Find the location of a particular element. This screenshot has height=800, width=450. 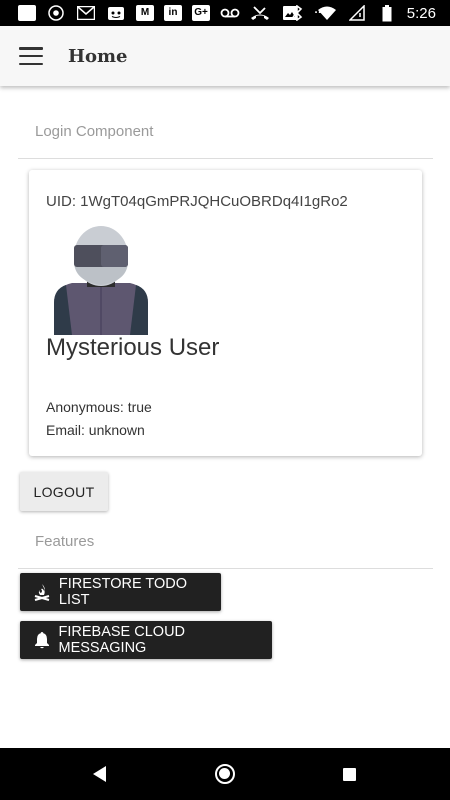

user-uid: UID: 1WgT04qGmPRJQHCuOBRDq4I1gRo2 is located at coordinates (197, 201).